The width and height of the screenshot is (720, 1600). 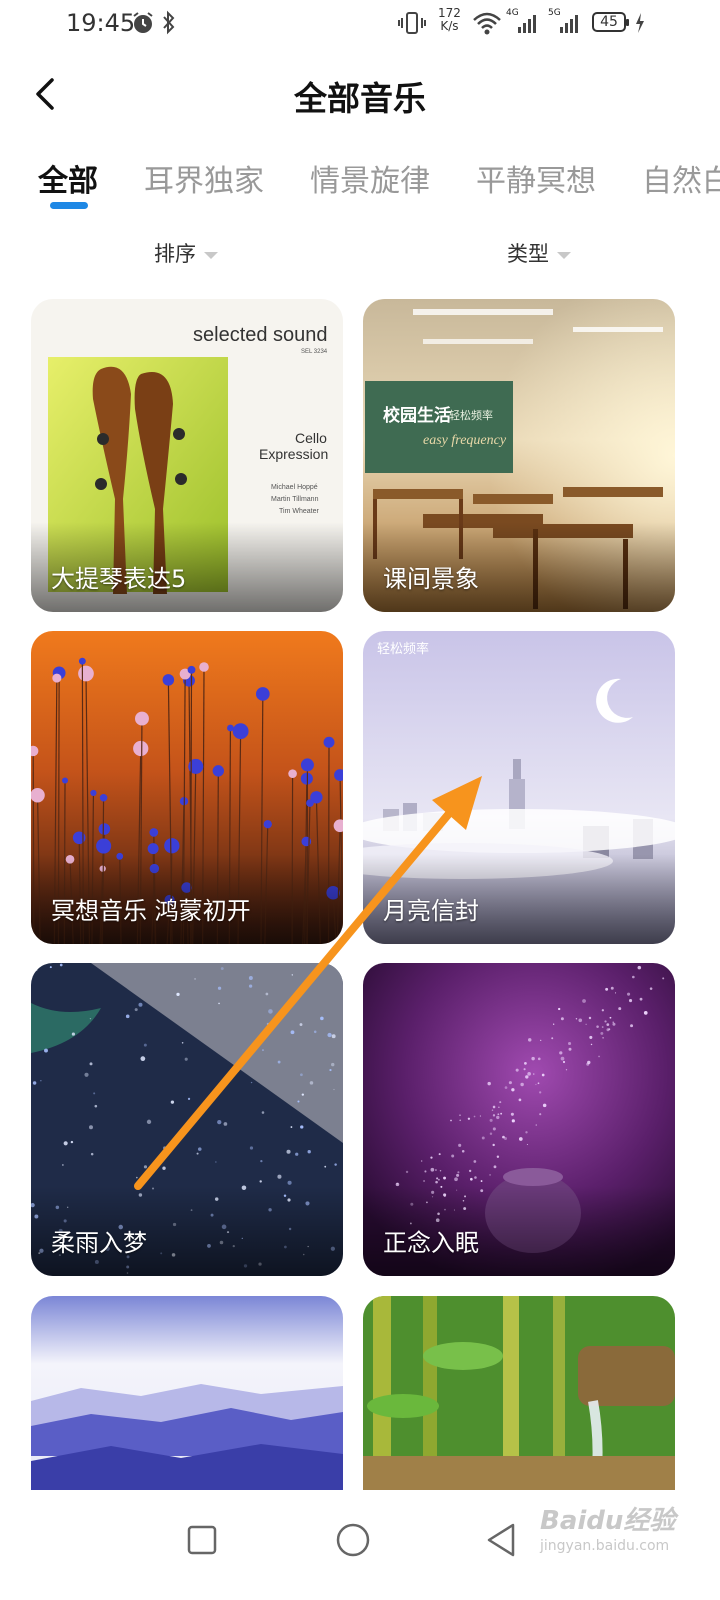 What do you see at coordinates (68, 178) in the screenshot?
I see `tab-all: 全部` at bounding box center [68, 178].